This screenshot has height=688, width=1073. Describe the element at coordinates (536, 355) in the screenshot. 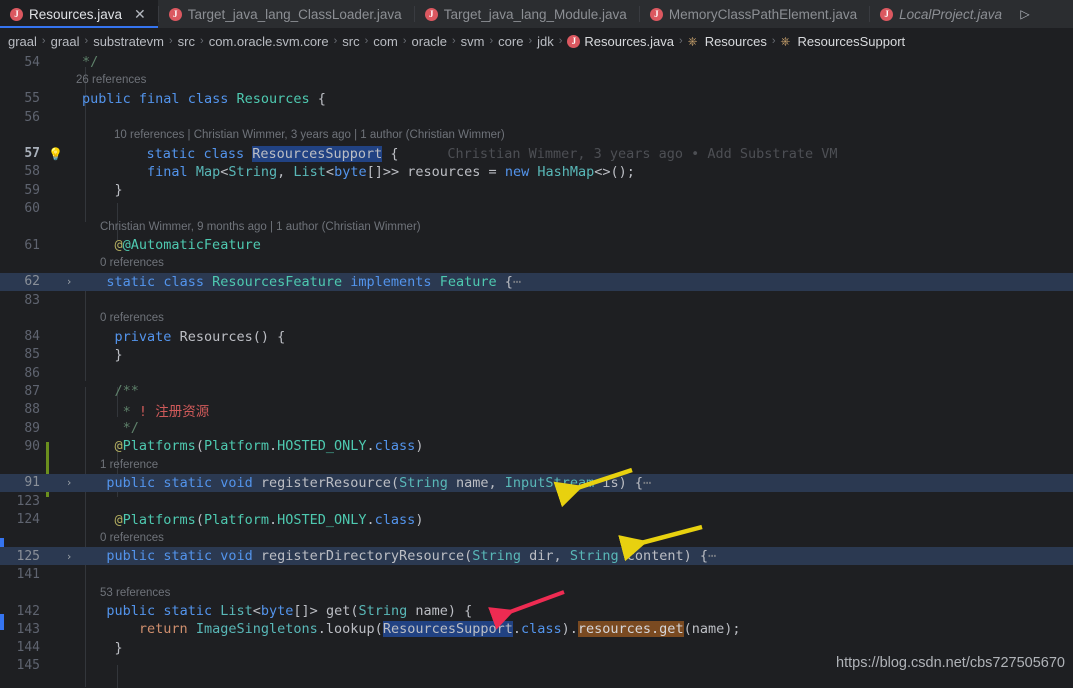

I see `editor-line: 85 }` at that location.